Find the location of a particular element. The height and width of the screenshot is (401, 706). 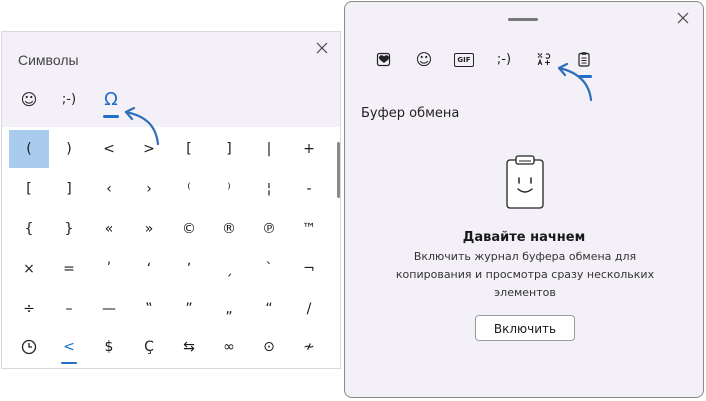

category-geometric: ⊙ is located at coordinates (269, 347).